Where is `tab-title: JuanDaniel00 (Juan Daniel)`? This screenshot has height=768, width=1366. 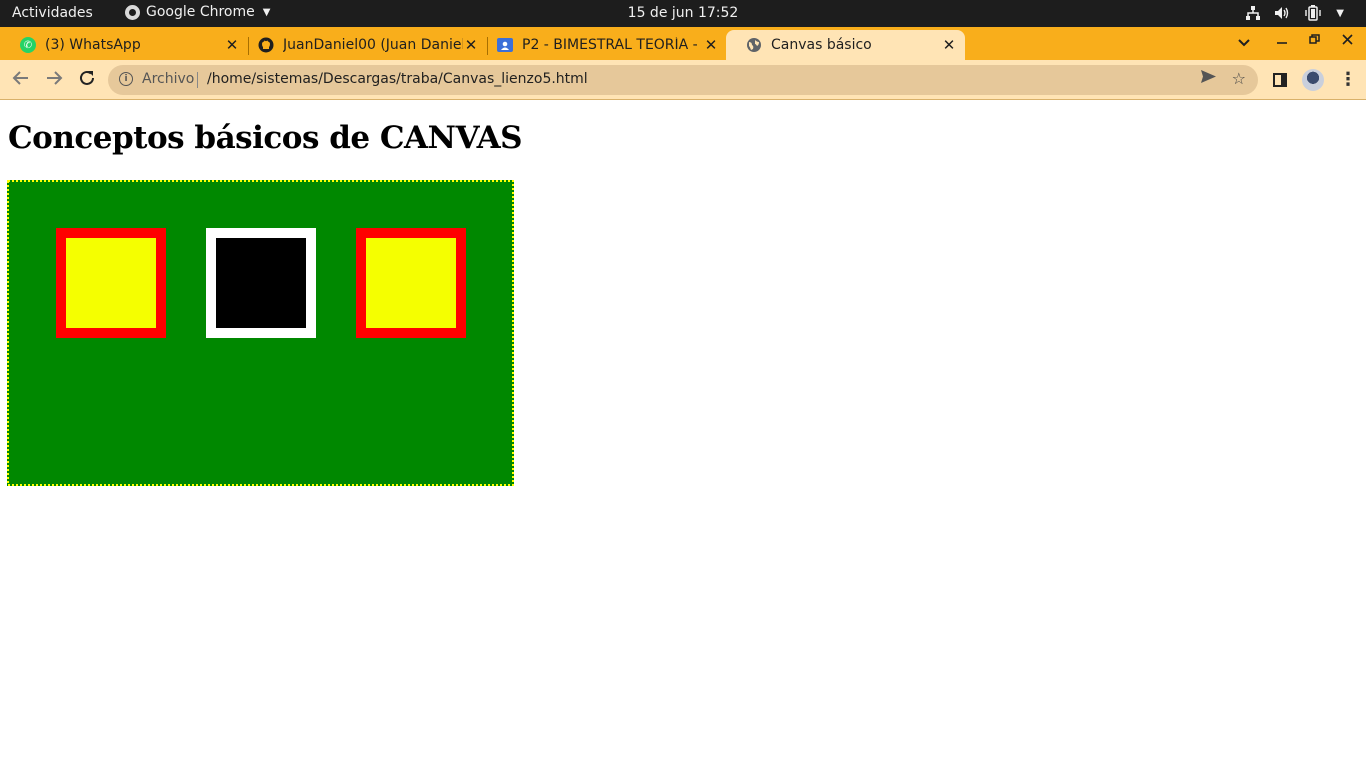
tab-title: JuanDaniel00 (Juan Daniel) is located at coordinates (373, 45).